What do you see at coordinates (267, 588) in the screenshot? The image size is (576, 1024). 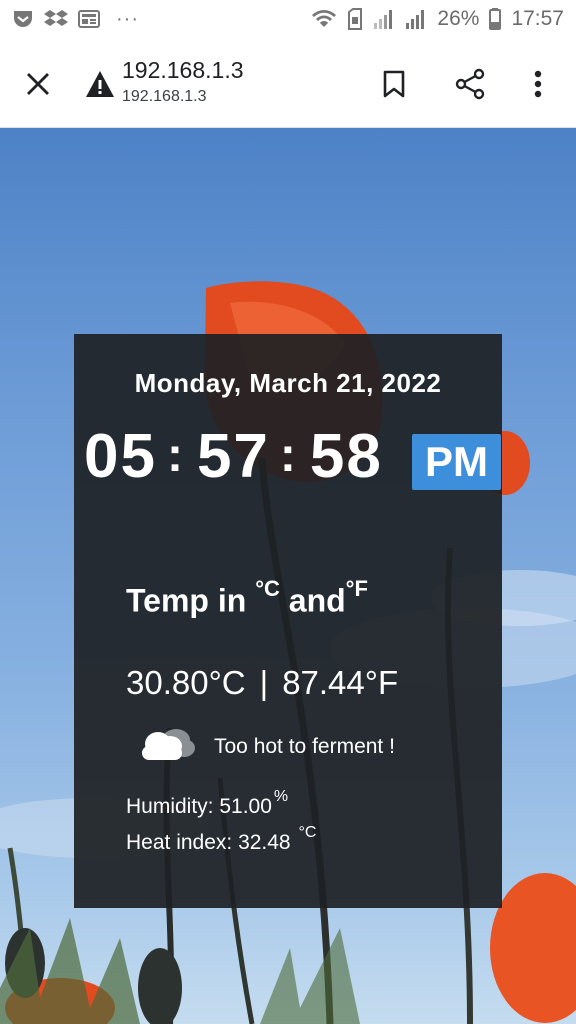 I see `unit-celsius: °C` at bounding box center [267, 588].